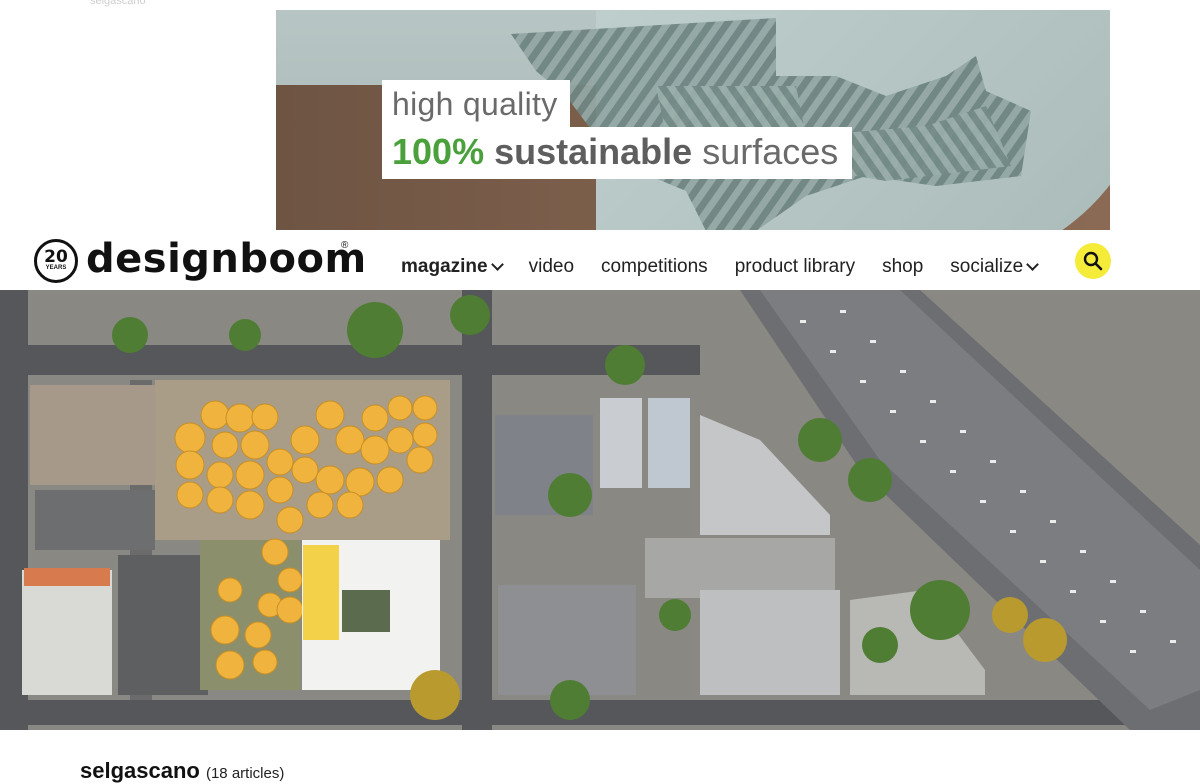 Image resolution: width=1200 pixels, height=784 pixels. I want to click on ad-bold-text: sustainable, so click(593, 151).